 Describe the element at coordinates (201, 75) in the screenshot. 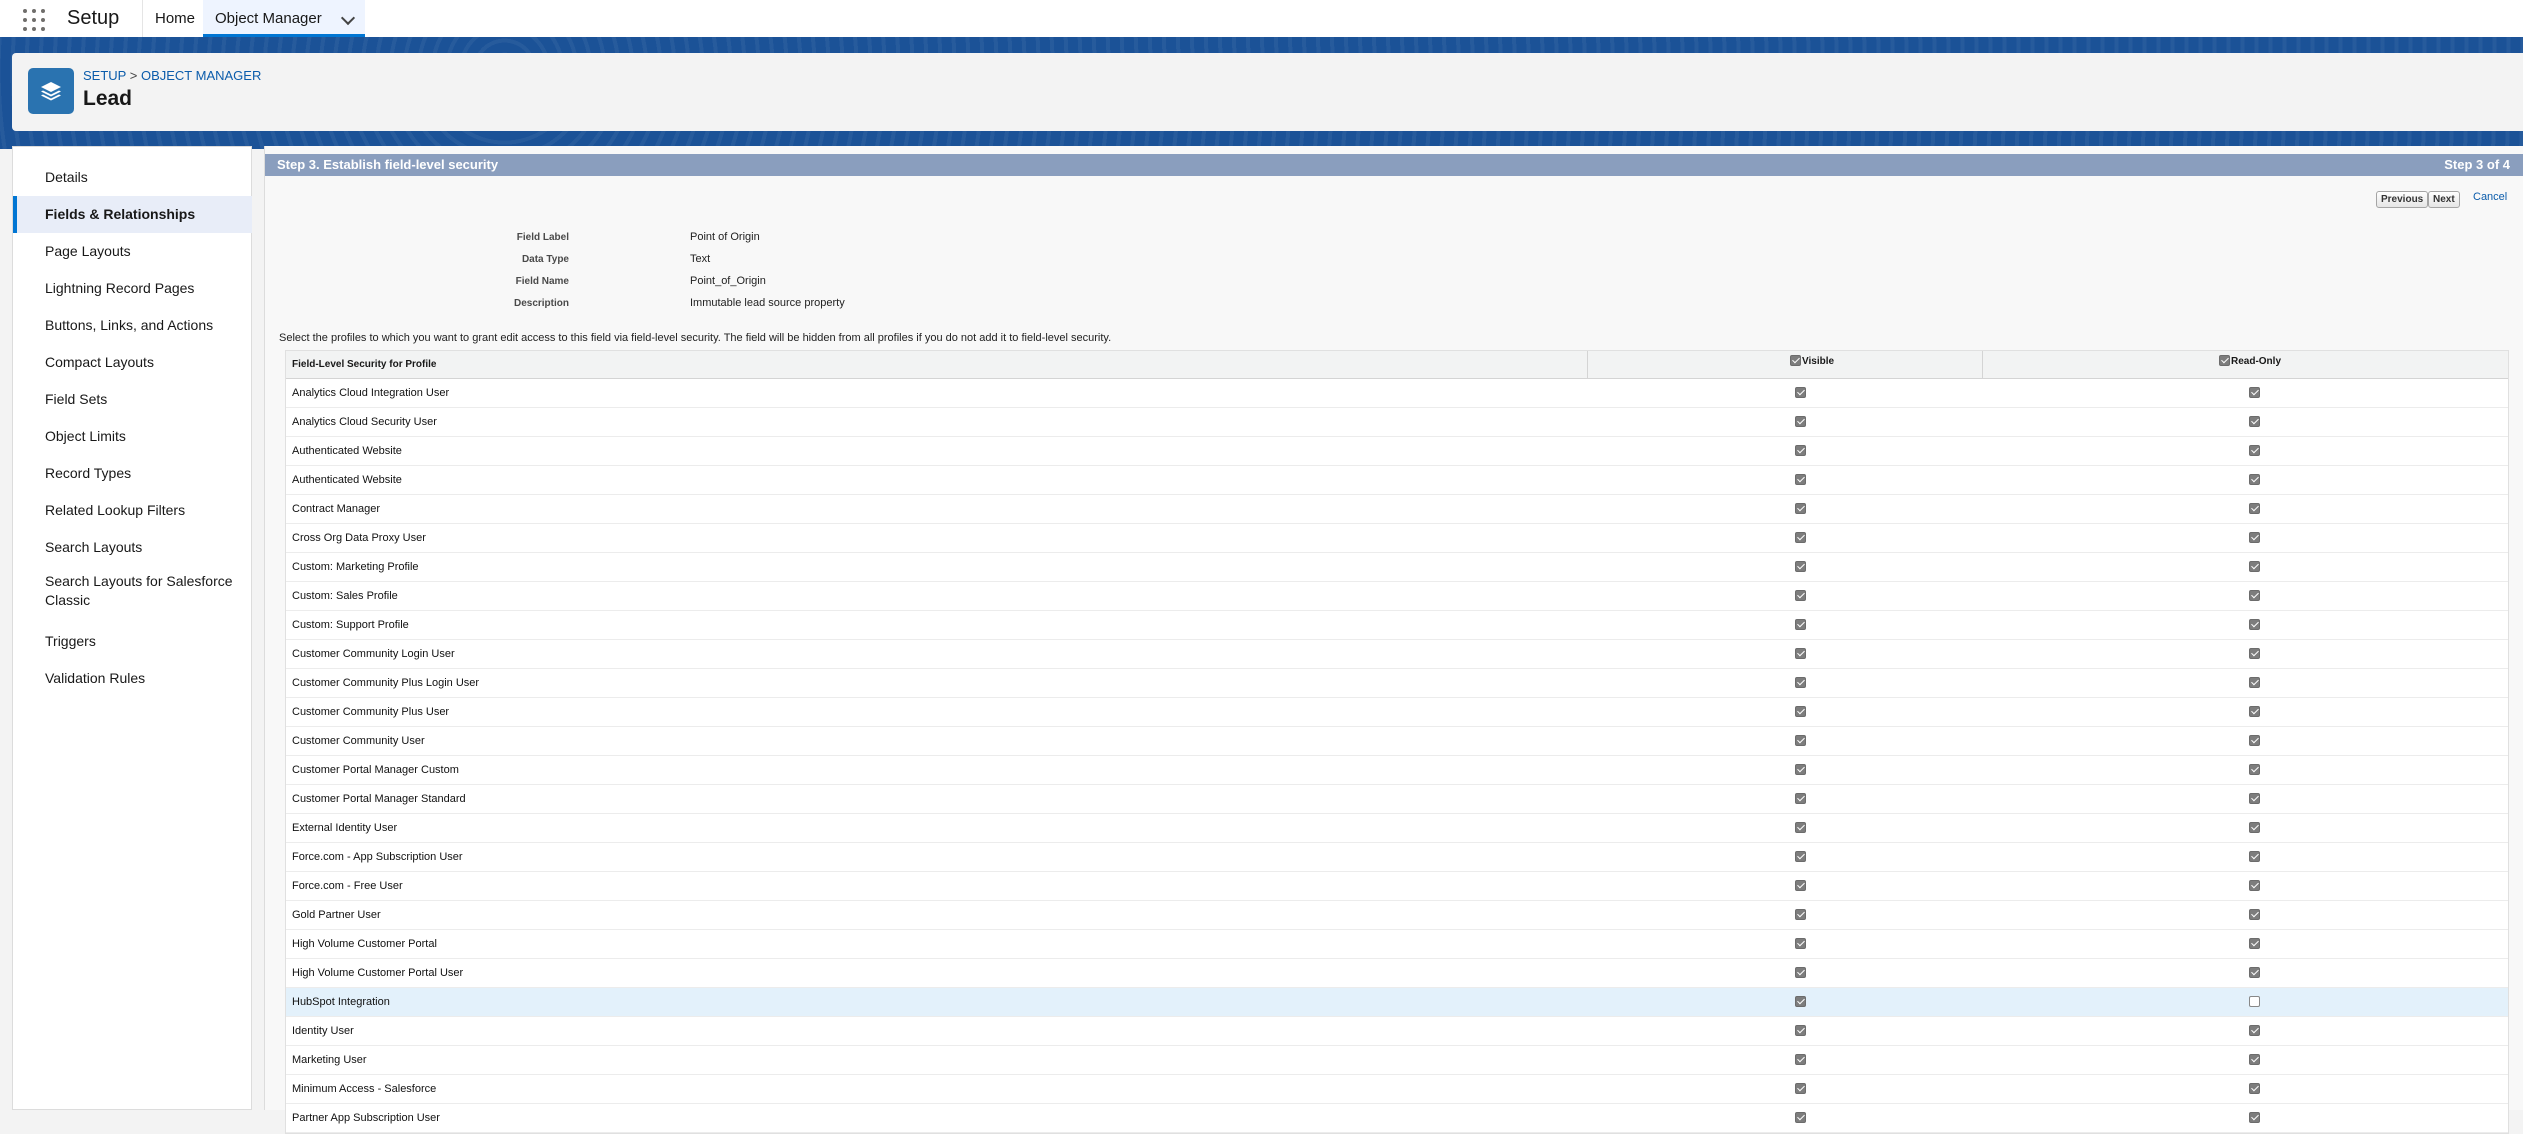

I see `breadcrumb-object-manager: OBJECT MANAGER` at that location.